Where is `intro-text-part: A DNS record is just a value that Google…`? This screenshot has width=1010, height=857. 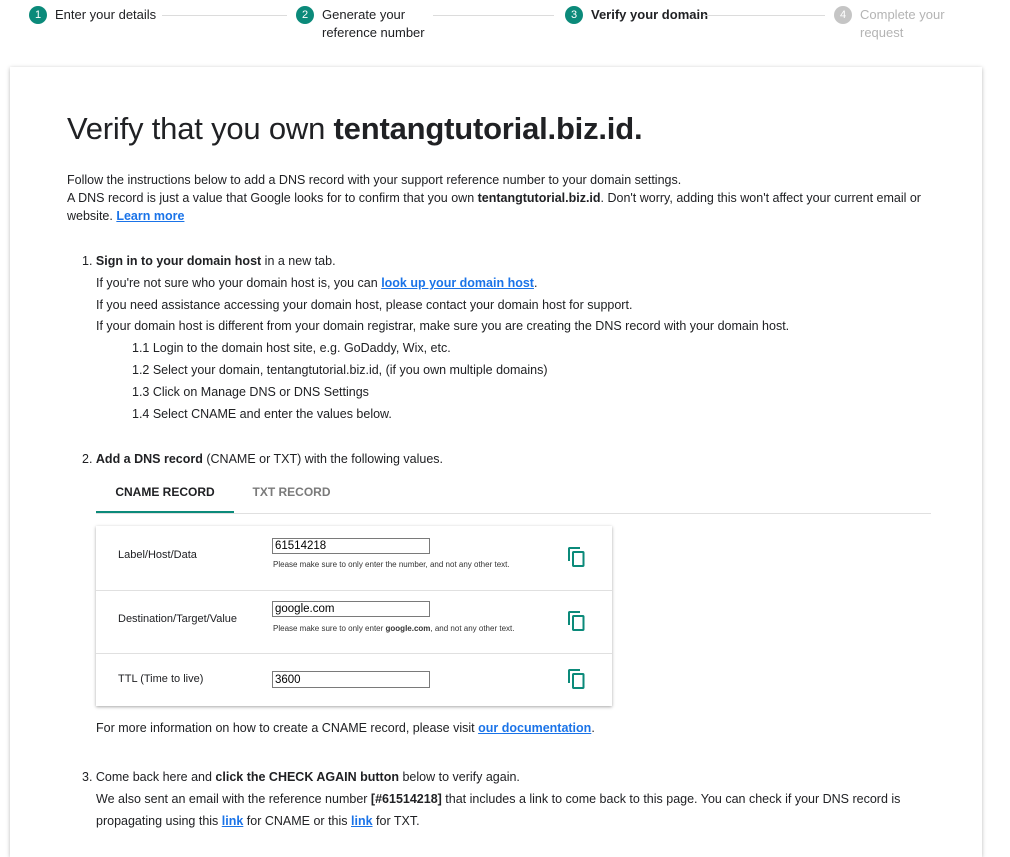 intro-text-part: A DNS record is just a value that Google… is located at coordinates (272, 198).